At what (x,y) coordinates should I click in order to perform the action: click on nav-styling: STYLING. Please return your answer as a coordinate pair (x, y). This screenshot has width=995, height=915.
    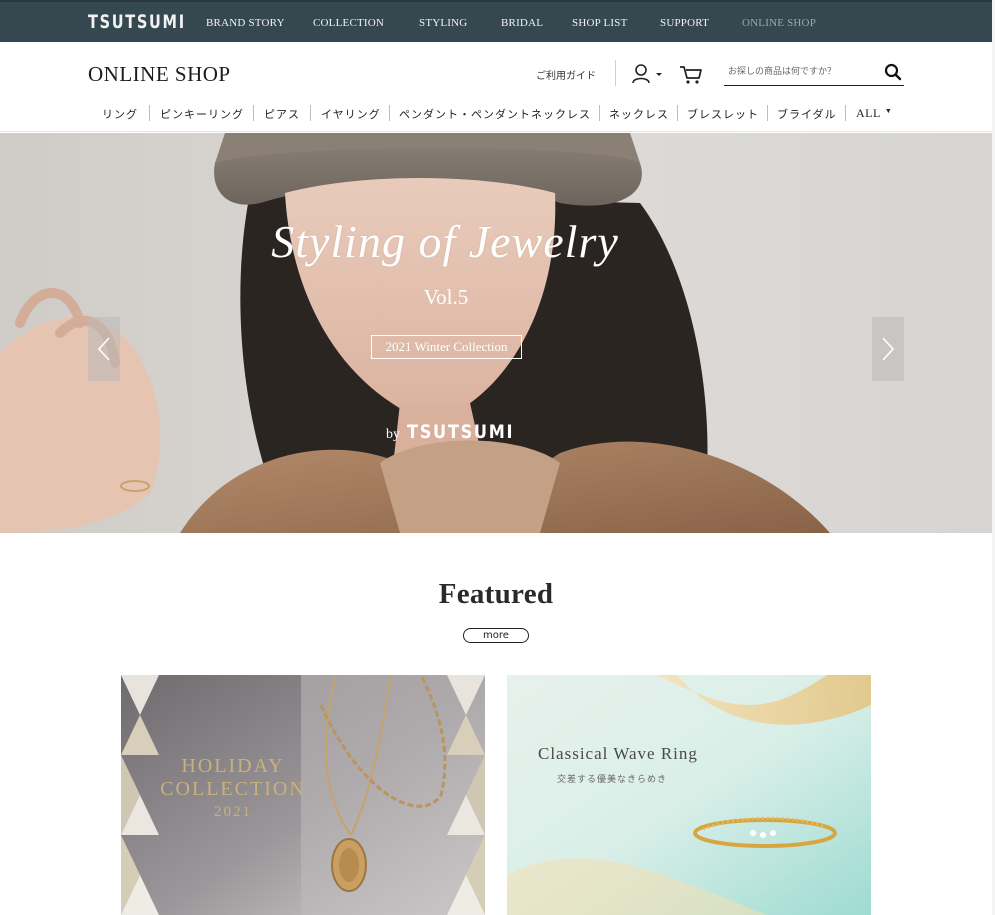
    Looking at the image, I should click on (443, 23).